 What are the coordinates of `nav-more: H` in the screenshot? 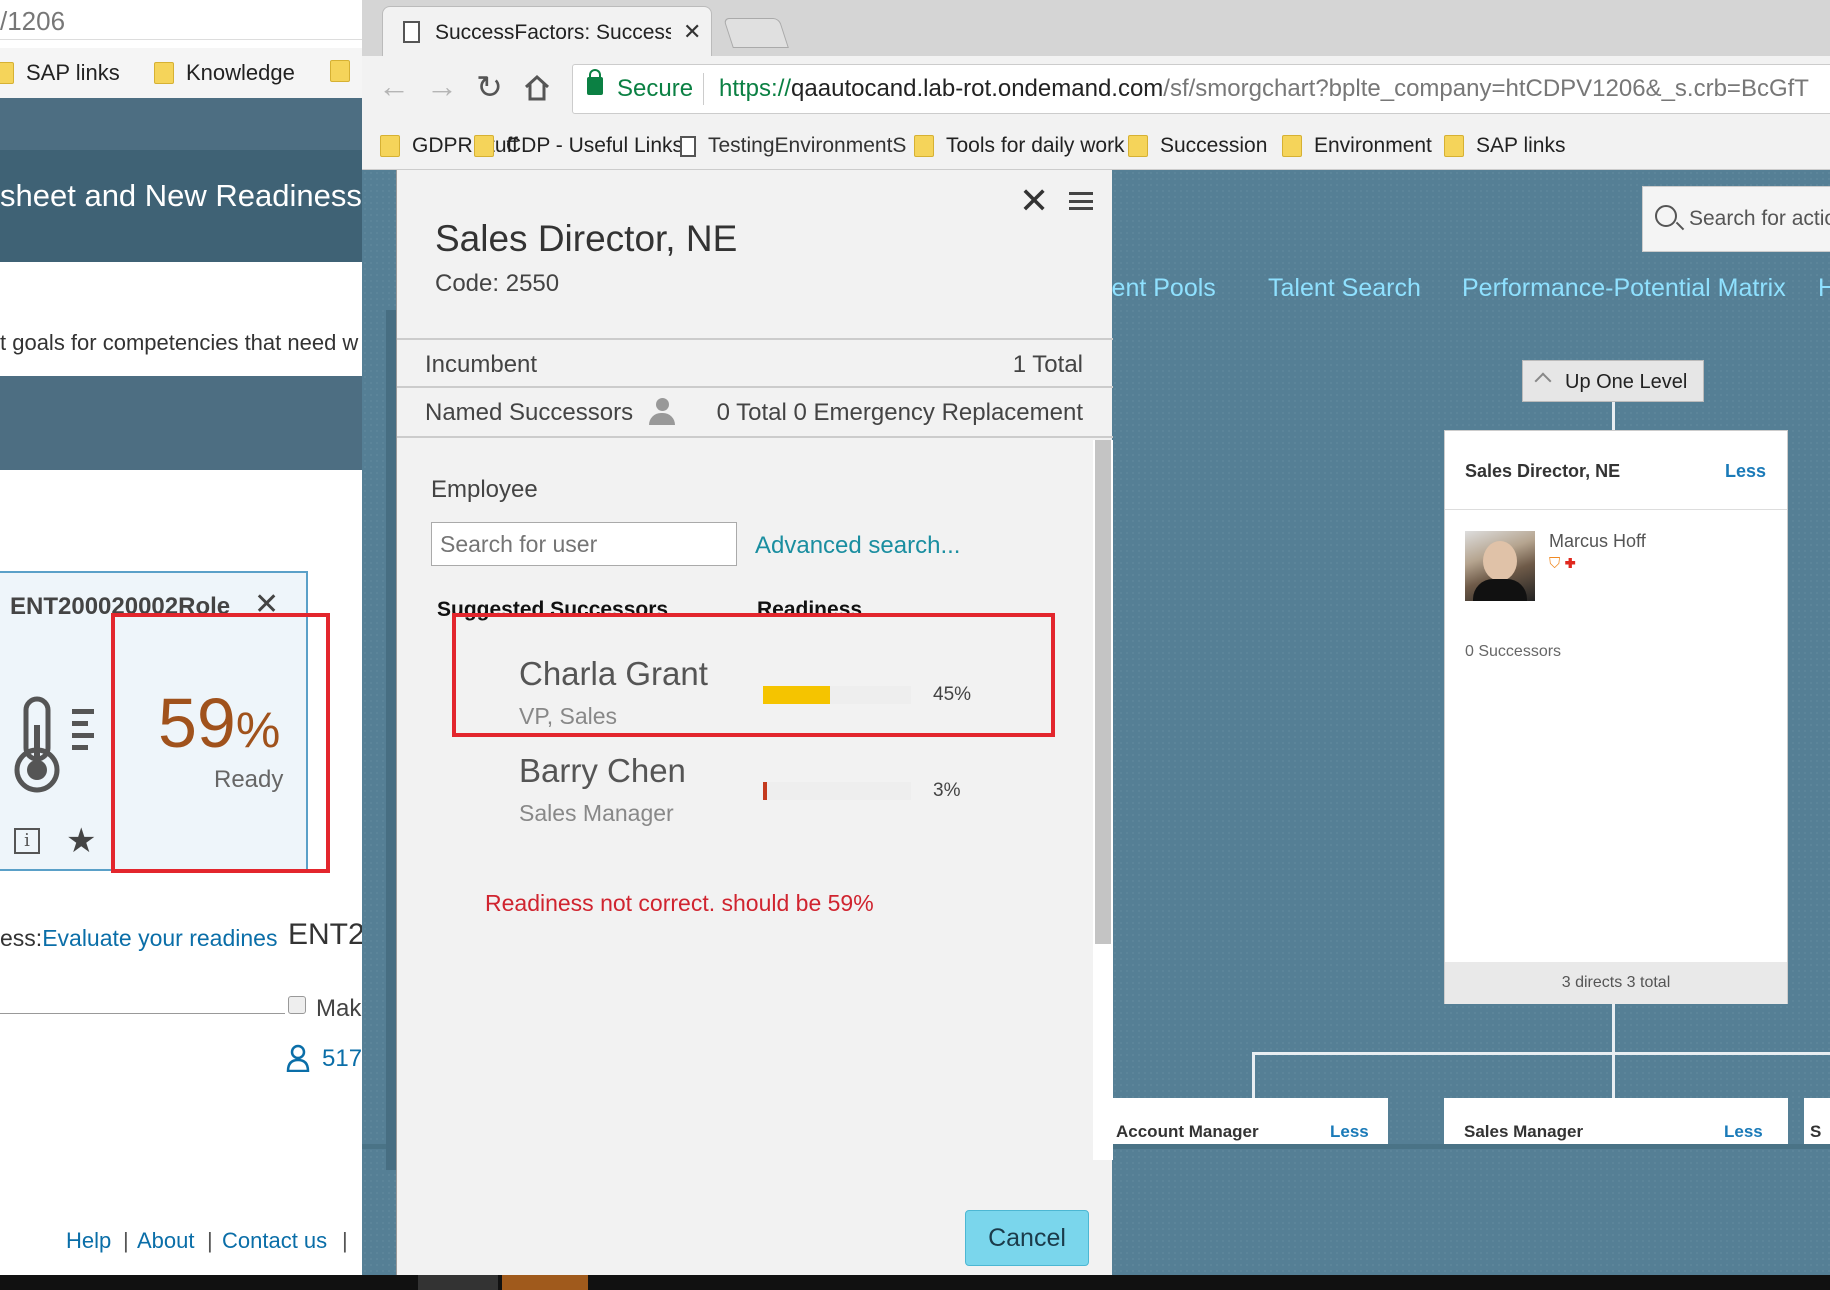 It's located at (1824, 288).